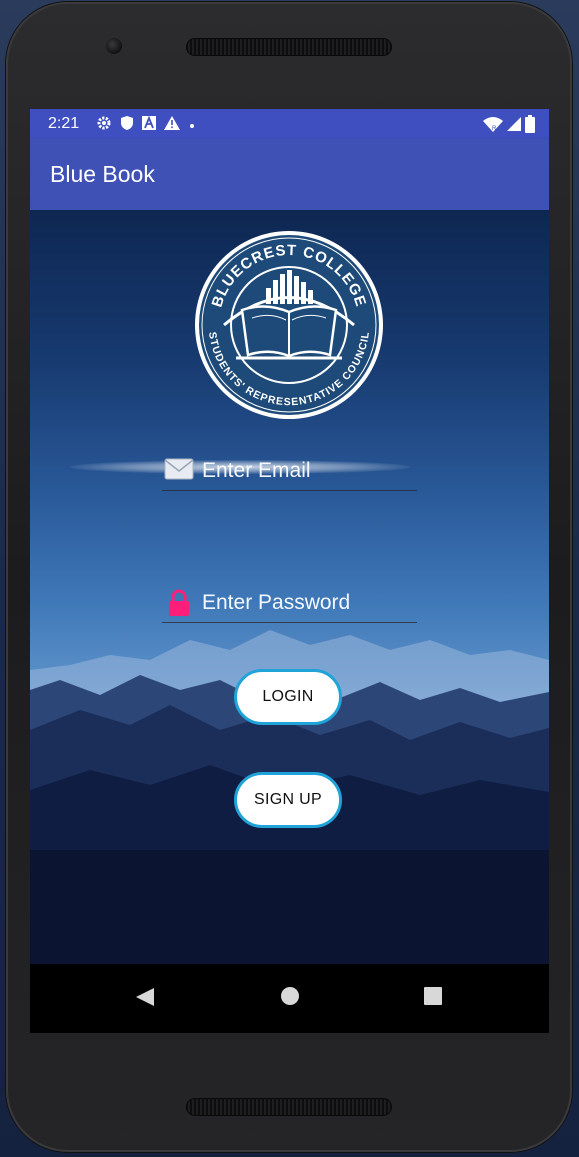  What do you see at coordinates (102, 174) in the screenshot?
I see `app-title: Blue Book` at bounding box center [102, 174].